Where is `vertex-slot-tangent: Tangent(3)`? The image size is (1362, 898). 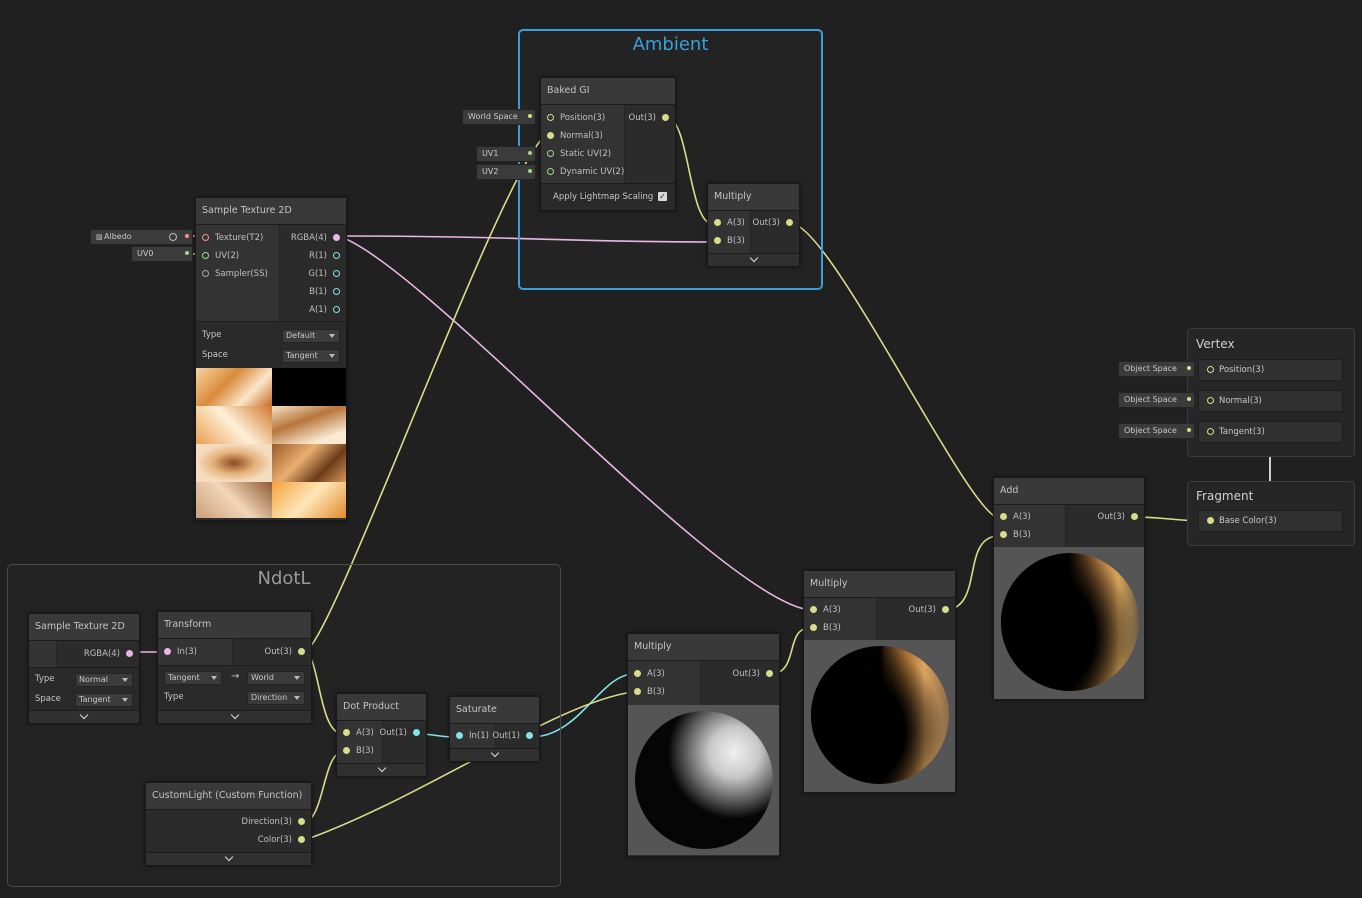 vertex-slot-tangent: Tangent(3) is located at coordinates (1270, 432).